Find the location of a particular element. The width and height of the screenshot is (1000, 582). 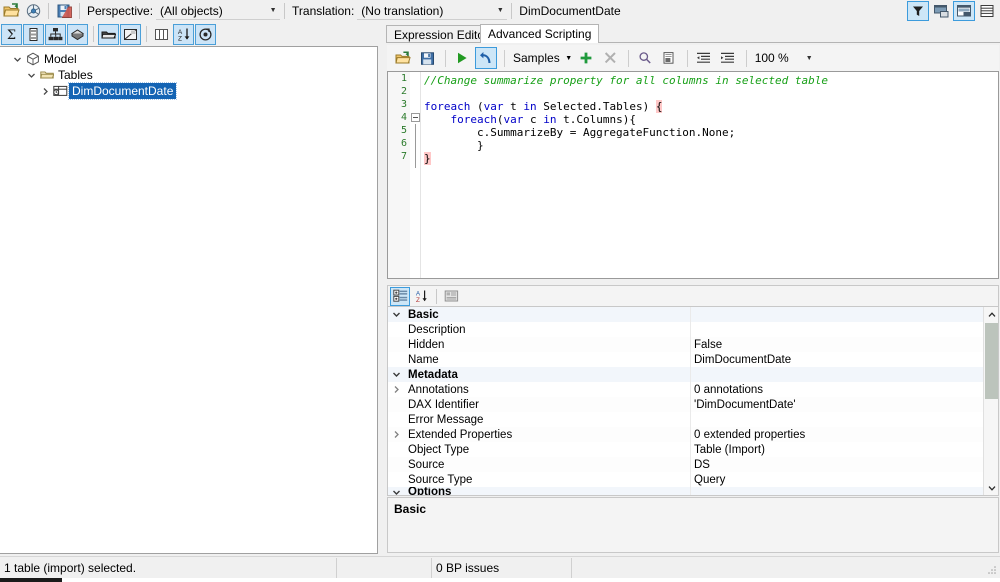

property-row-annotations: Annotations 0 annotations is located at coordinates (693, 389).